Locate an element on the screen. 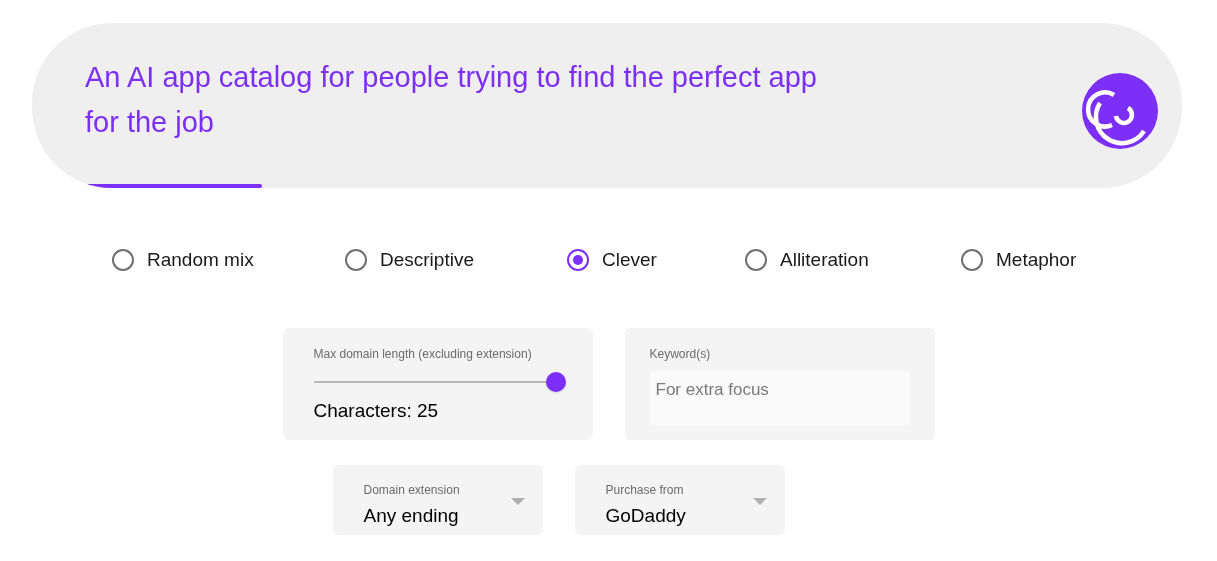  logo-icon is located at coordinates (1120, 110).